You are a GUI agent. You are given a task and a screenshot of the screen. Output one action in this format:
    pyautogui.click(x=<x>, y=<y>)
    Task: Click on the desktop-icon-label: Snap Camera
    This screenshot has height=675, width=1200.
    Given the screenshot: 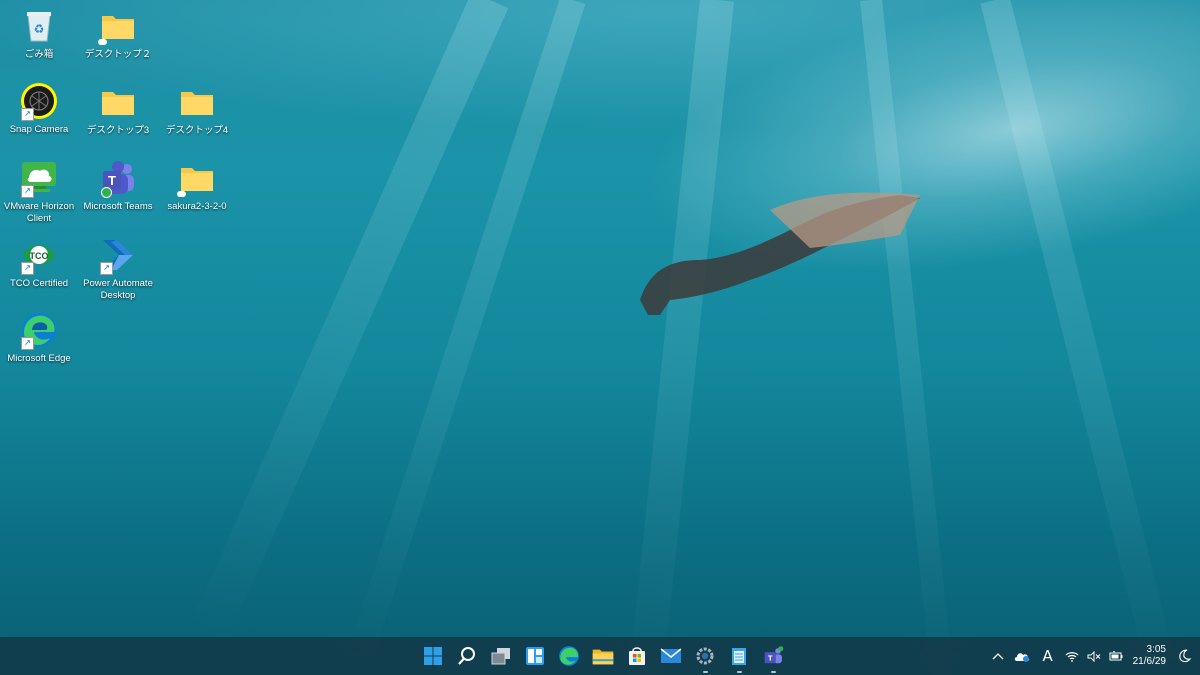 What is the action you would take?
    pyautogui.click(x=39, y=129)
    